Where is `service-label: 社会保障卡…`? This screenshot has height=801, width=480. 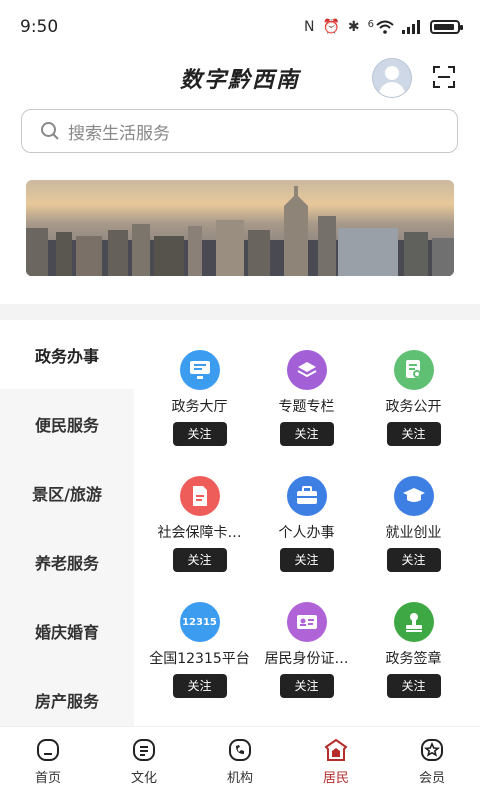 service-label: 社会保障卡… is located at coordinates (199, 533).